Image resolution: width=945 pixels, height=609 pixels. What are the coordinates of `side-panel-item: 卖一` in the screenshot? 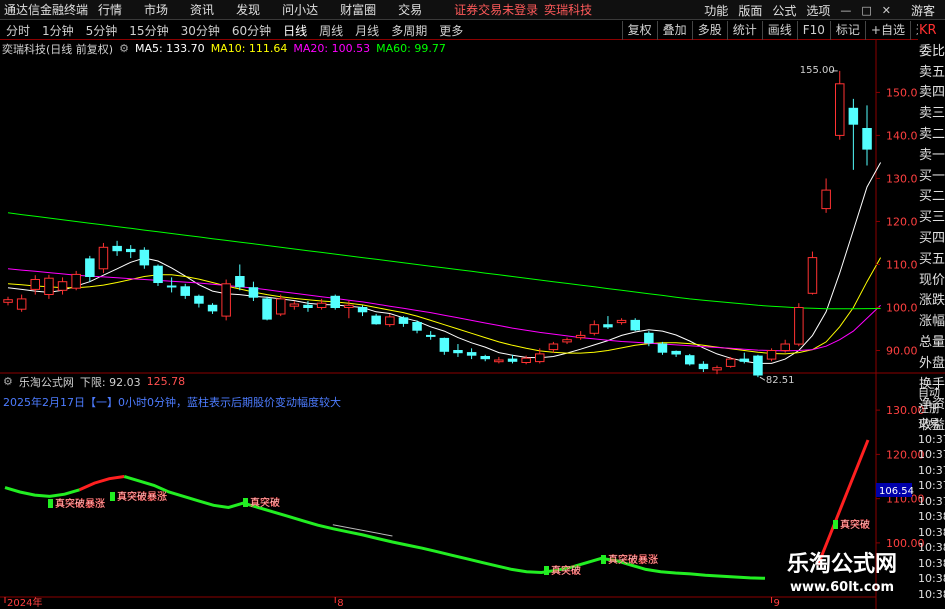 It's located at (932, 155).